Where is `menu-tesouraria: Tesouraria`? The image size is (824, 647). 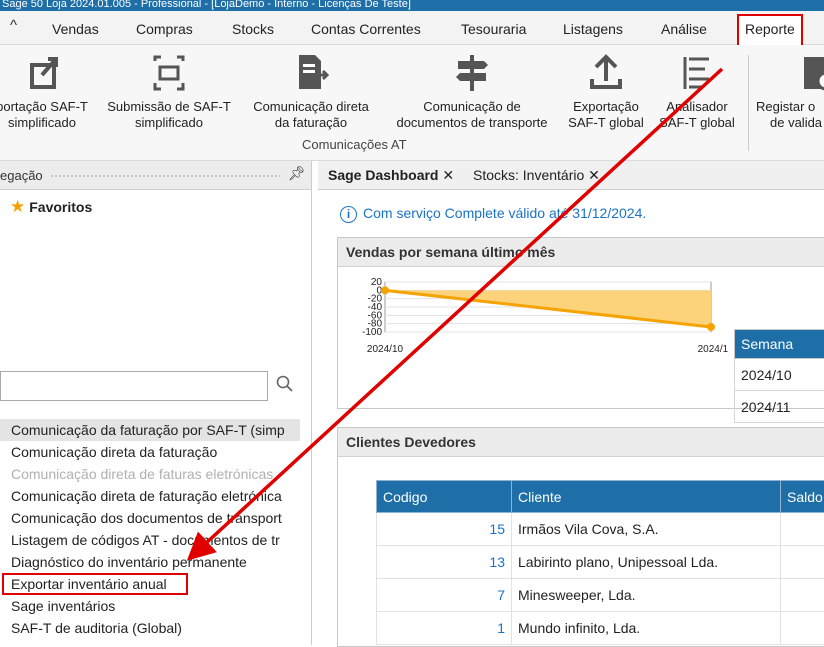 menu-tesouraria: Tesouraria is located at coordinates (493, 29).